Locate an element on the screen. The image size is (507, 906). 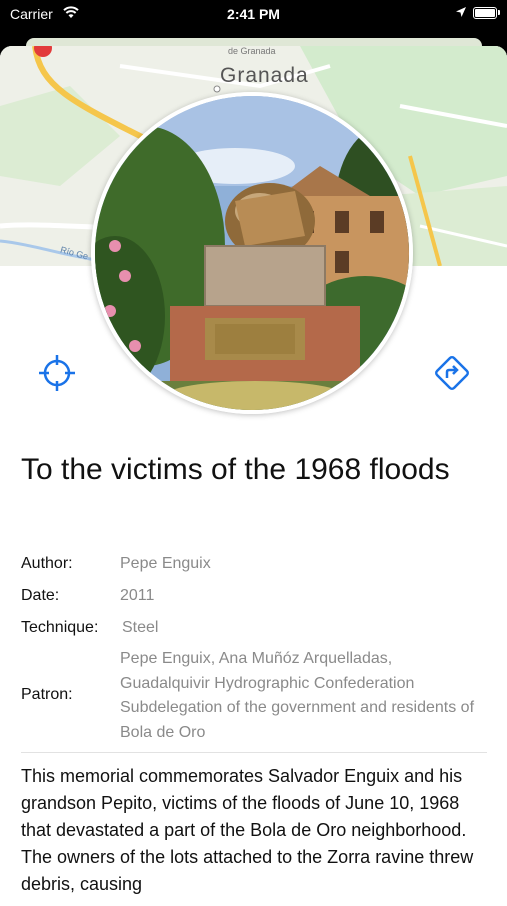
map-label-small: de Granada is located at coordinates (252, 51).